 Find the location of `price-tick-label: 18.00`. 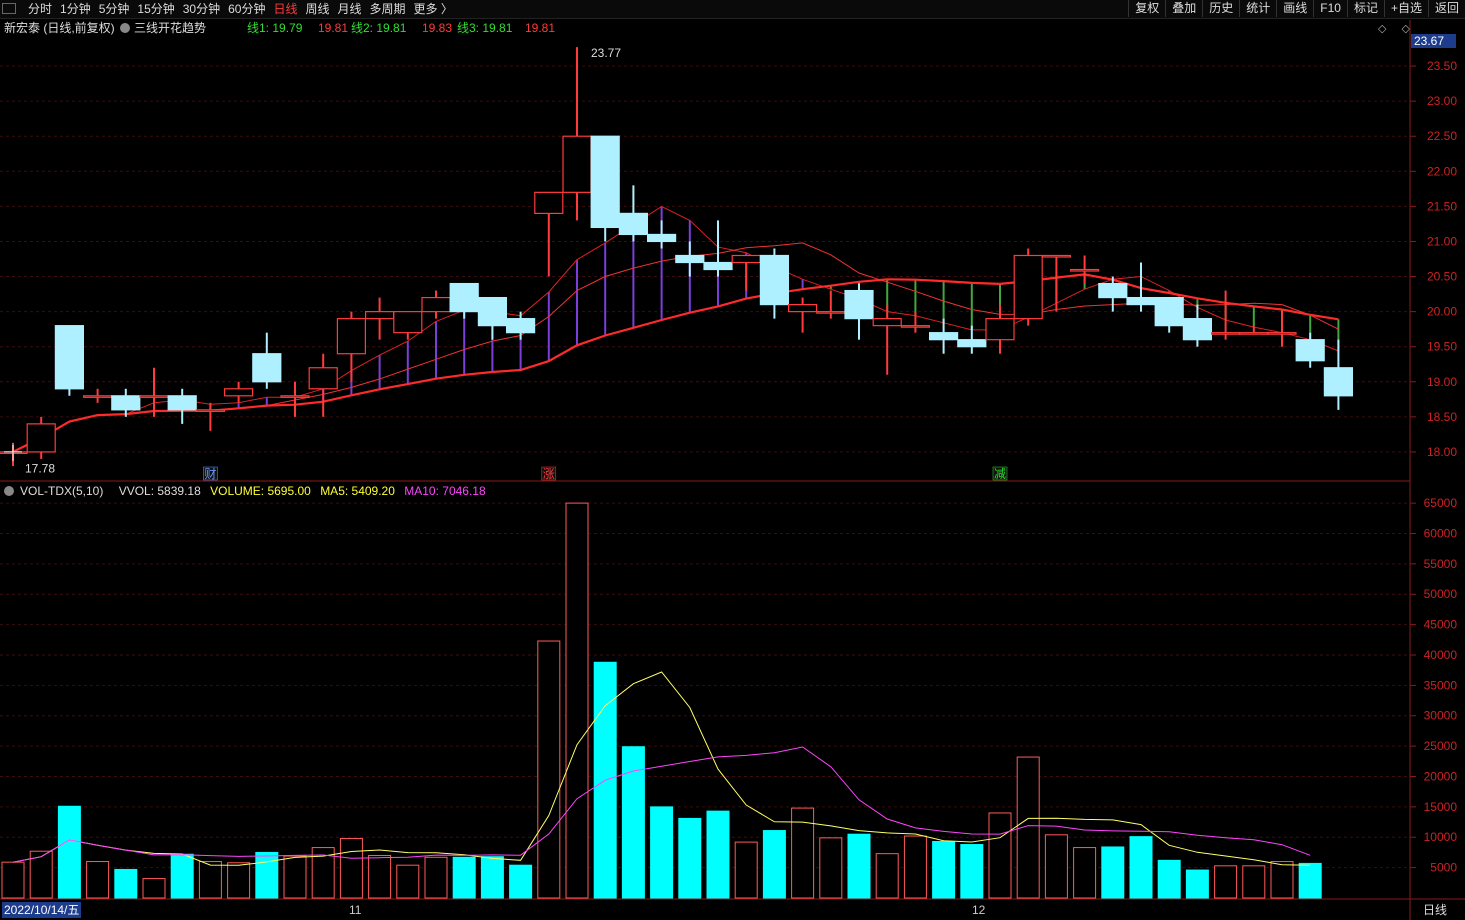

price-tick-label: 18.00 is located at coordinates (1442, 452).